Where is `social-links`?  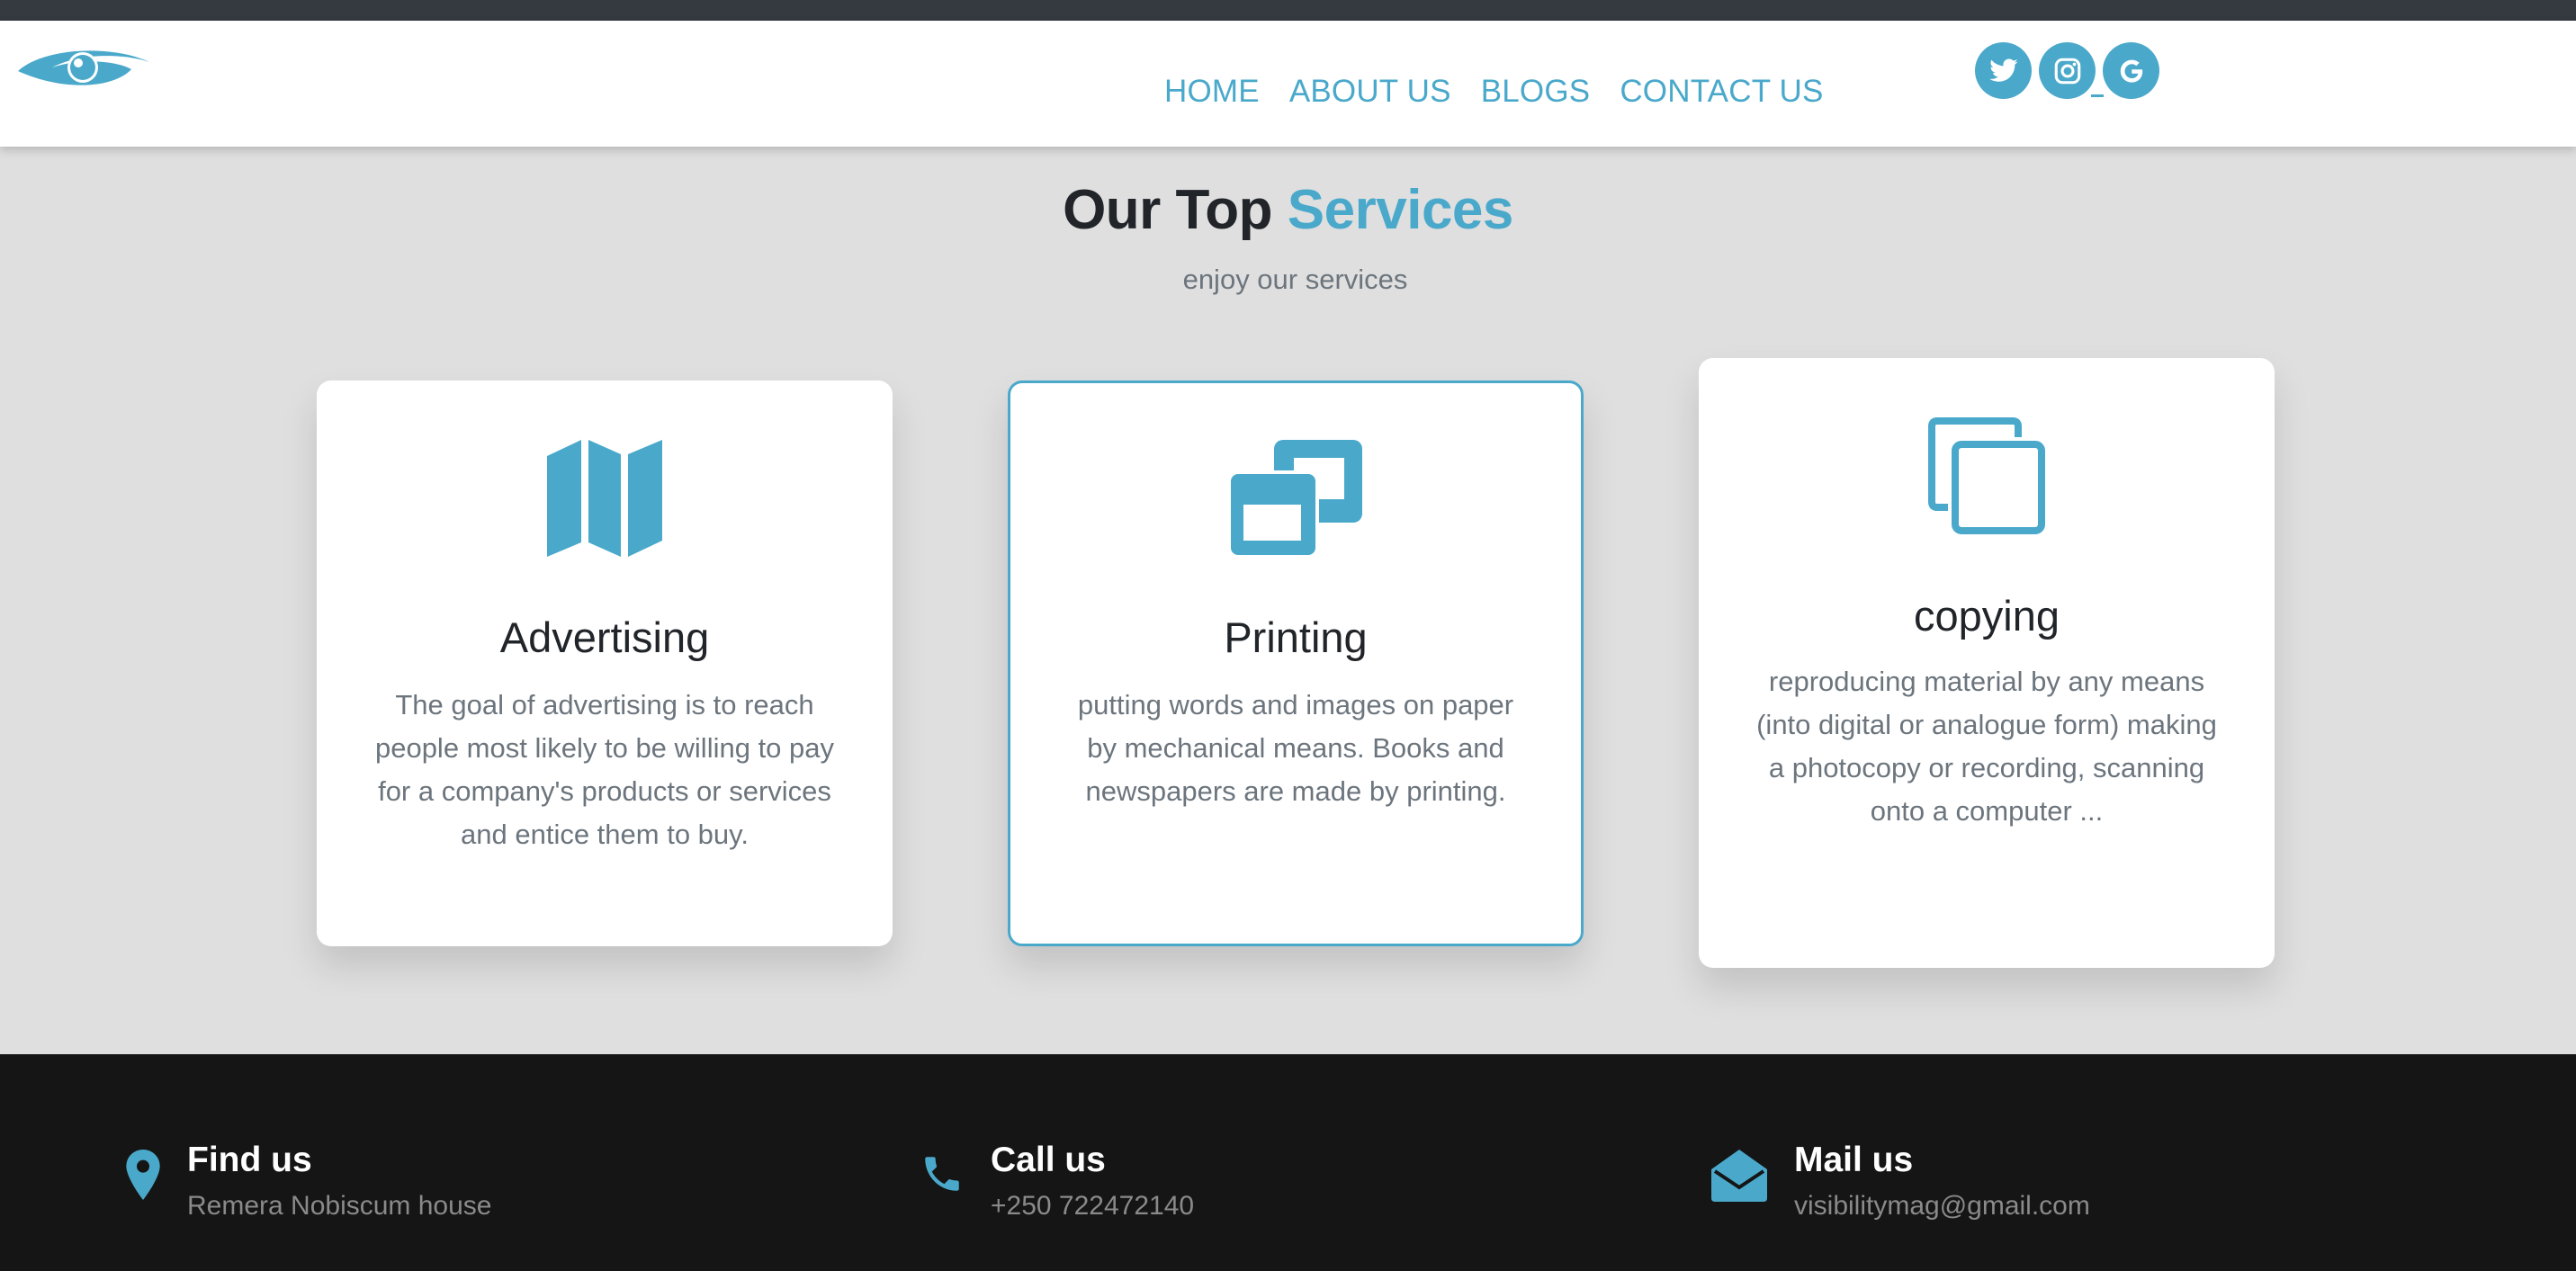
social-links is located at coordinates (2071, 71).